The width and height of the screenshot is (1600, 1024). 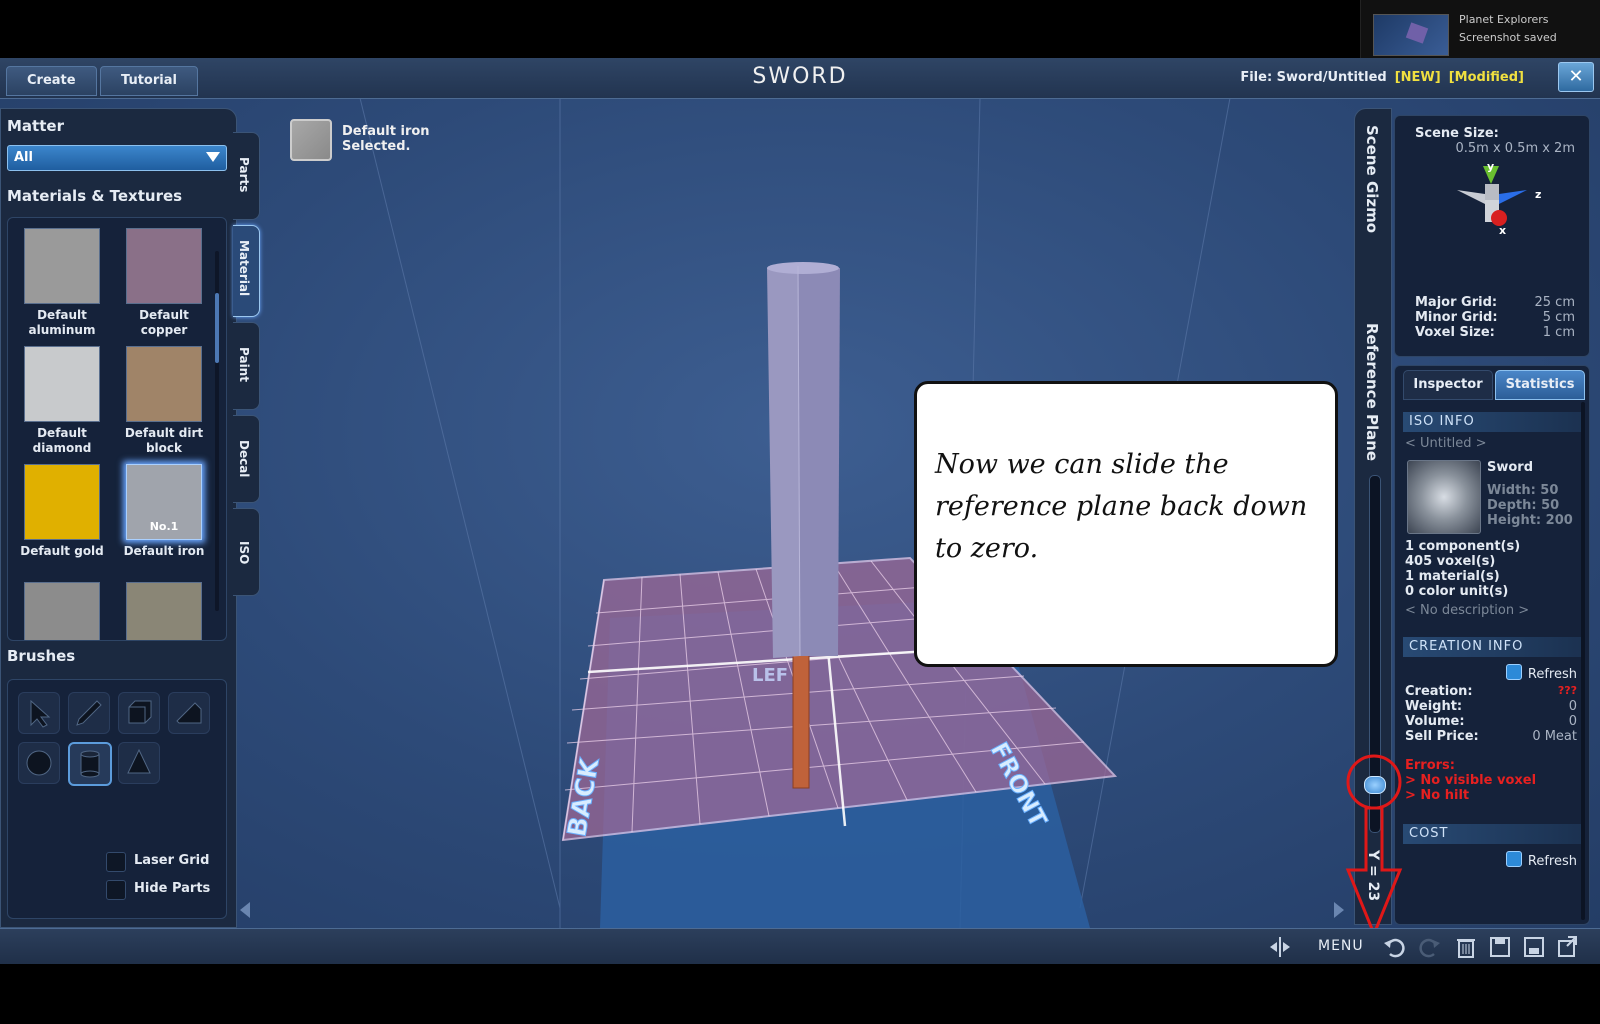 I want to click on color-unit-count: 0 color unit(s), so click(x=1457, y=591).